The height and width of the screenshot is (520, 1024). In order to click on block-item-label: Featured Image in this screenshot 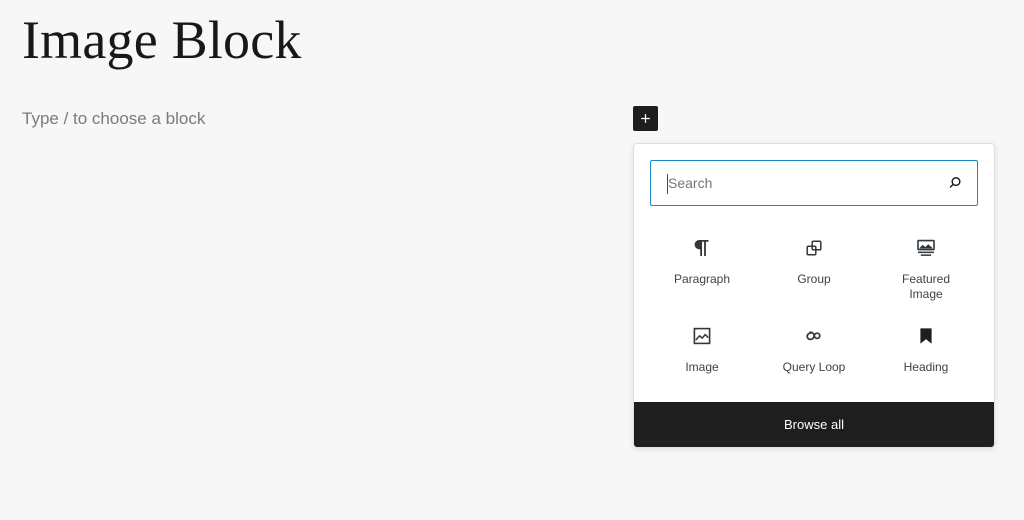, I will do `click(926, 286)`.